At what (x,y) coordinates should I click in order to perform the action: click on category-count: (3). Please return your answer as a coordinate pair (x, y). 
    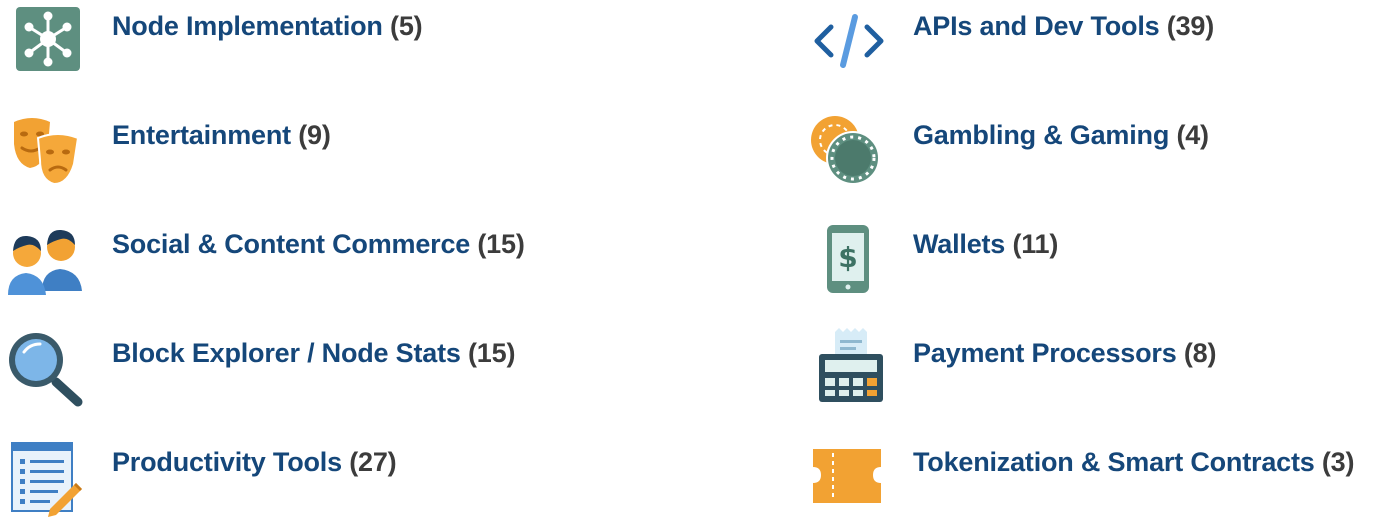
    Looking at the image, I should click on (1338, 462).